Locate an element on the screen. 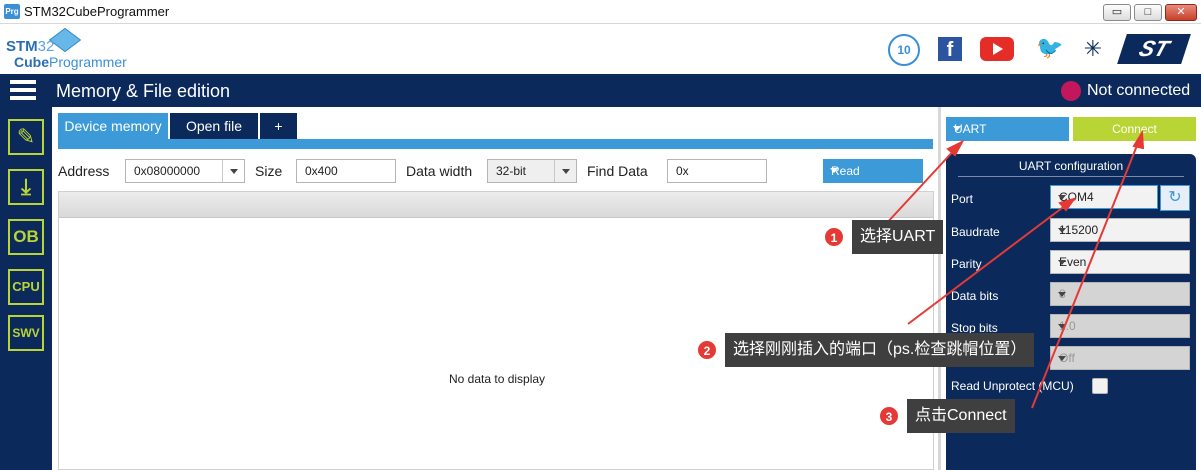 The height and width of the screenshot is (470, 1201). logo-cubeprogrammer: CubeProgrammer is located at coordinates (70, 62).